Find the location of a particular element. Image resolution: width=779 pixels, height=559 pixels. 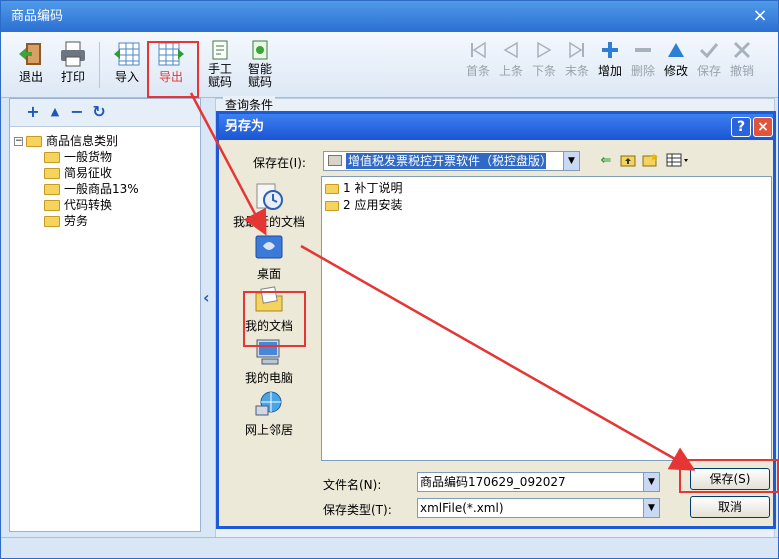

place-desktop: 桌面 is located at coordinates (269, 256).